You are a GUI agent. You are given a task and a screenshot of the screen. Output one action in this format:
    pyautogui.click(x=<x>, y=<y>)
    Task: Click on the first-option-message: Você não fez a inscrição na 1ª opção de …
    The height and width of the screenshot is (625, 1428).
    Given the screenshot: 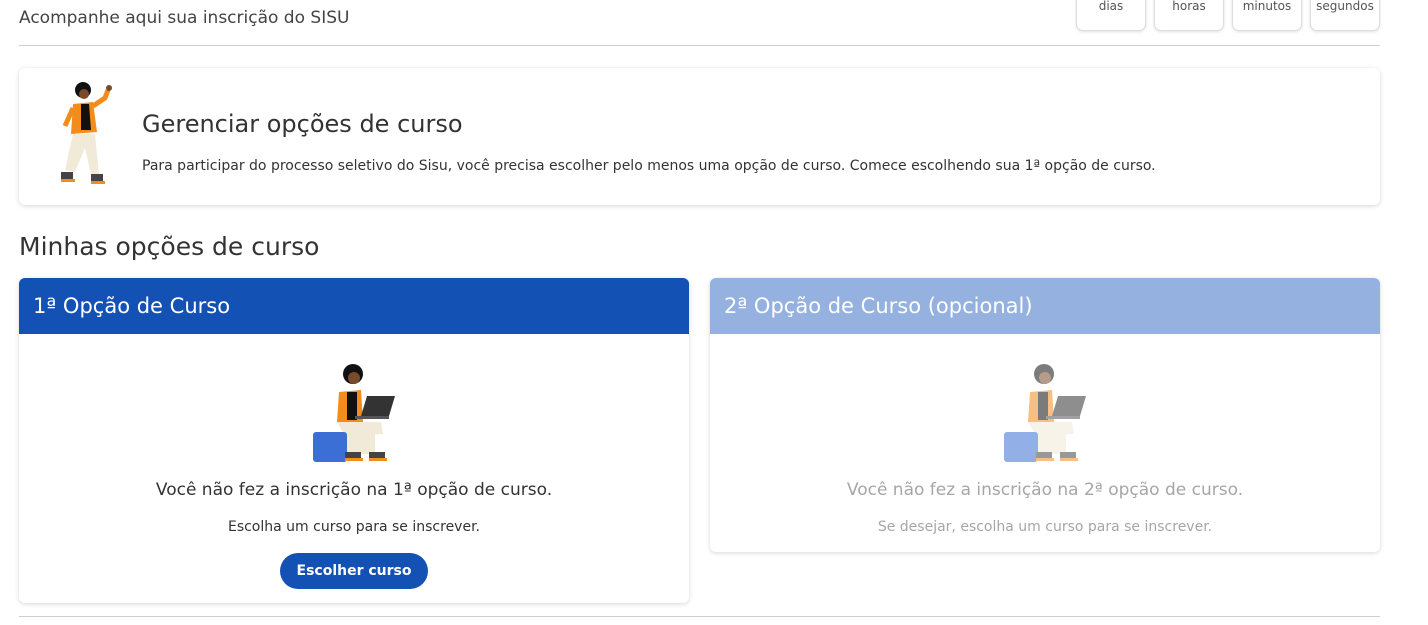 What is the action you would take?
    pyautogui.click(x=354, y=490)
    